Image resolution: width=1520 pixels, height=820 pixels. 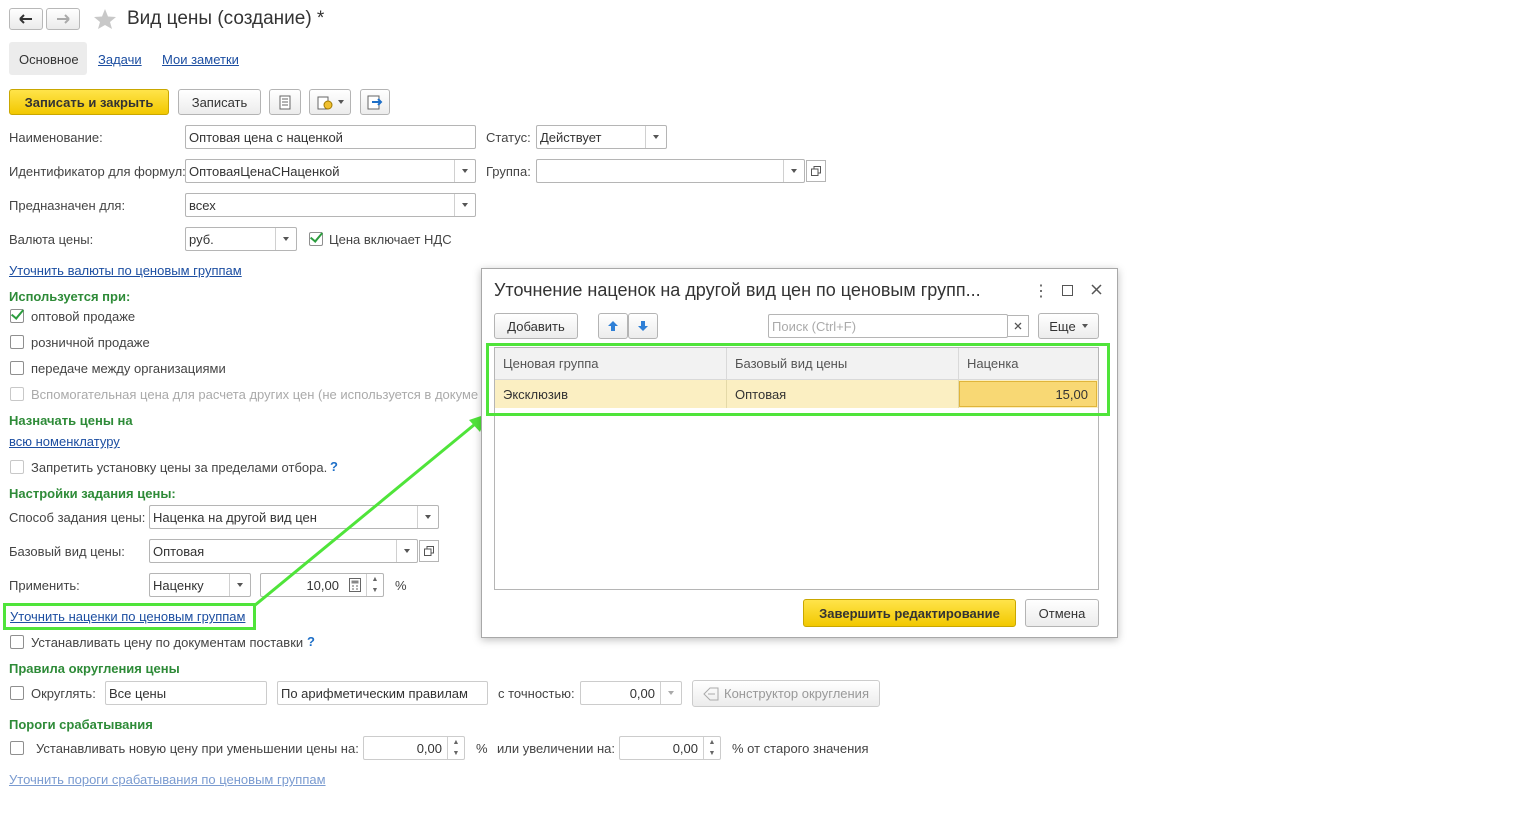 What do you see at coordinates (670, 748) in the screenshot?
I see `threshold-inc-input: 0,00 ▲ ▼` at bounding box center [670, 748].